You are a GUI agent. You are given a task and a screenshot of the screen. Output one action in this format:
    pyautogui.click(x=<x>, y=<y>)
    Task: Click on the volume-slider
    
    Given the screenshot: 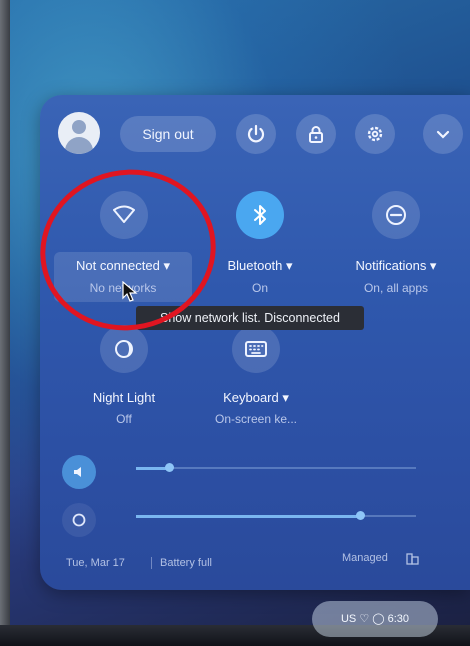 What is the action you would take?
    pyautogui.click(x=276, y=468)
    